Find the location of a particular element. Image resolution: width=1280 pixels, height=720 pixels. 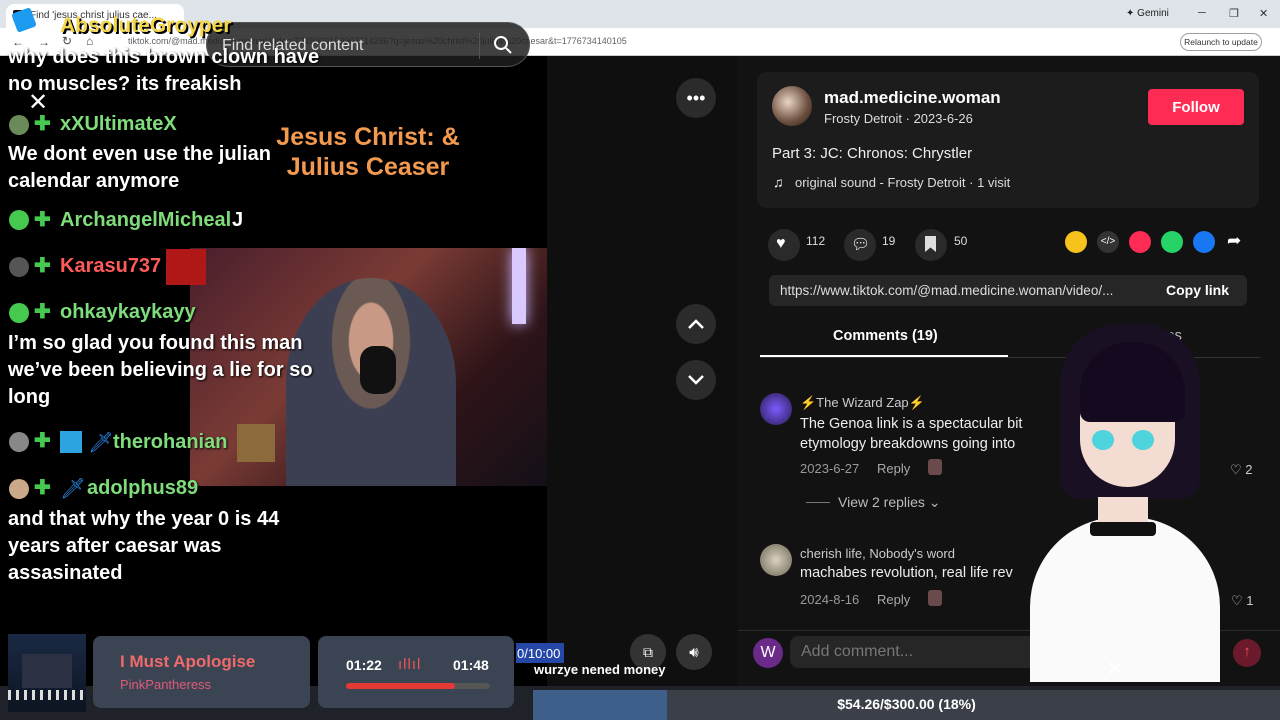

comment-icon: 💬︎ is located at coordinates (861, 244).